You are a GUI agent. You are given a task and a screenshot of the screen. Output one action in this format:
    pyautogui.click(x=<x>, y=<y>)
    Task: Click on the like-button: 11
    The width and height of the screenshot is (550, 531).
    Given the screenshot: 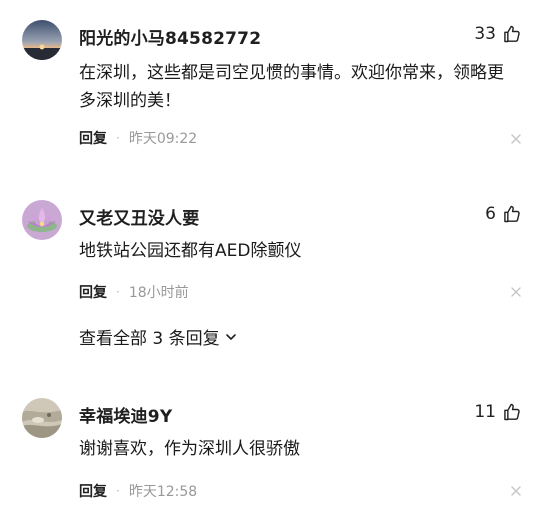 What is the action you would take?
    pyautogui.click(x=498, y=412)
    